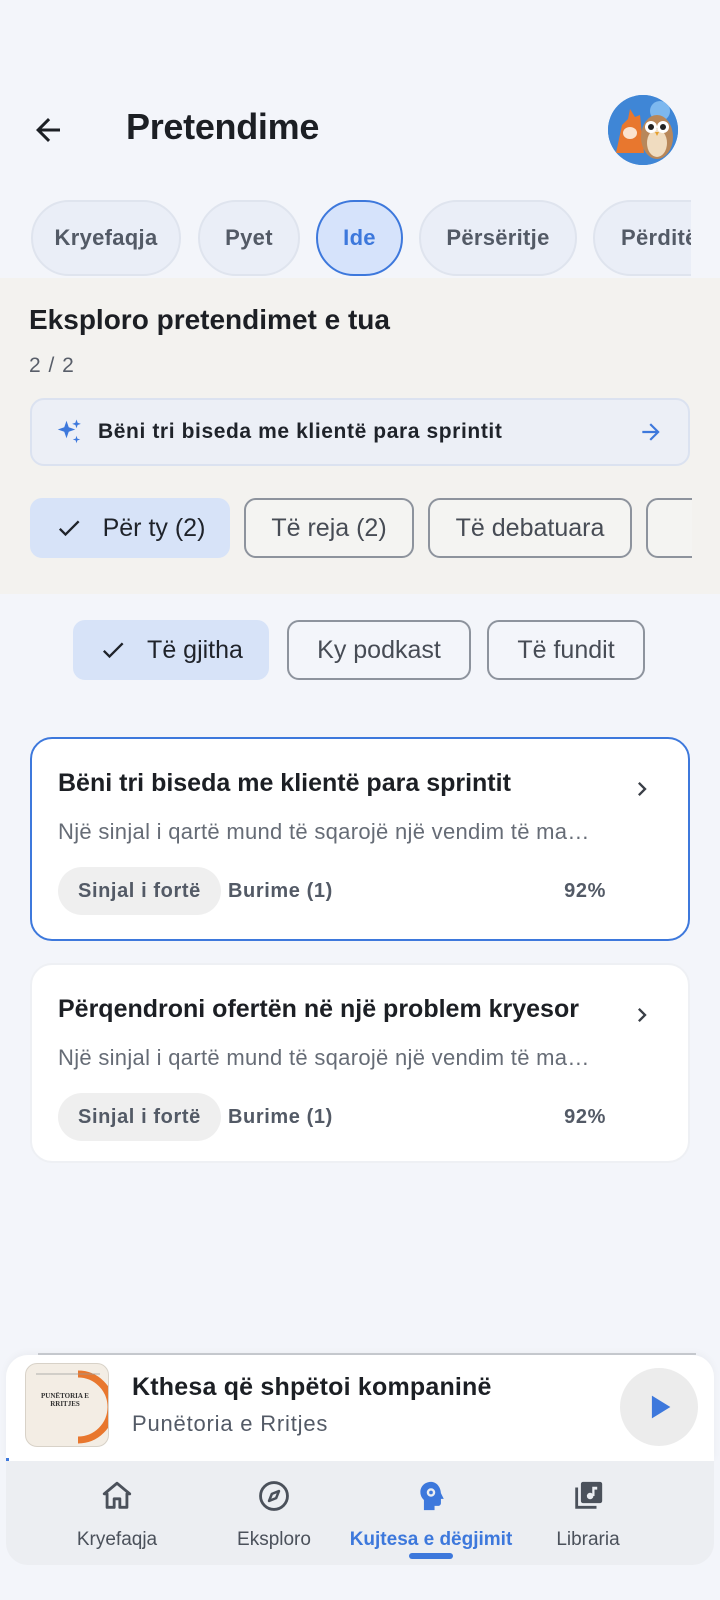 The width and height of the screenshot is (720, 1600). Describe the element at coordinates (274, 1496) in the screenshot. I see `compass-icon` at that location.